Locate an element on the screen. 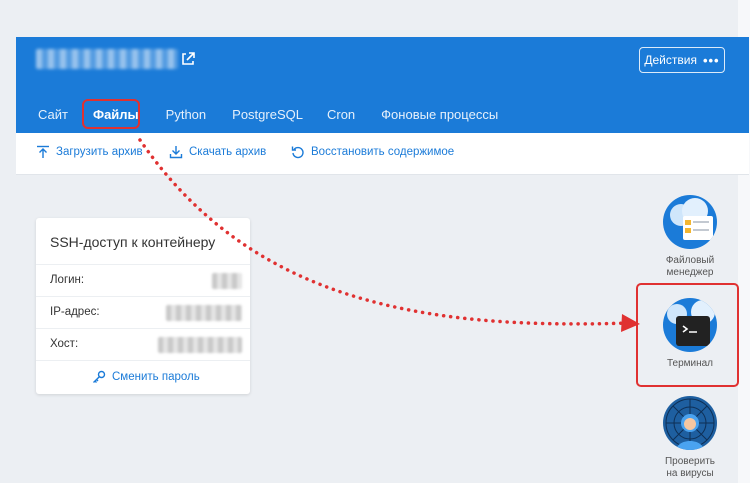 The height and width of the screenshot is (483, 750). restore-content-button: Восстановить содержимое is located at coordinates (372, 152).